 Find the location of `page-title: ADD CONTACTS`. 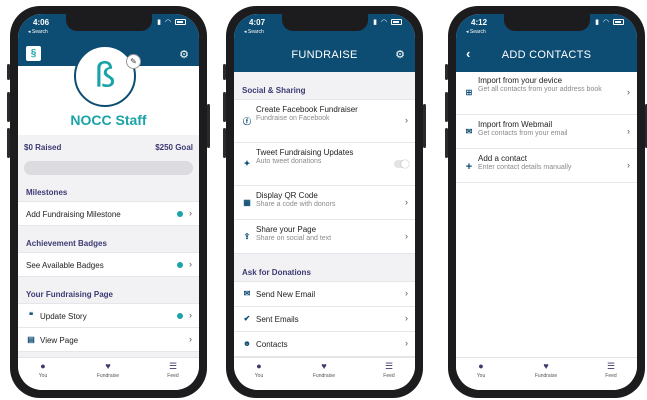

page-title: ADD CONTACTS is located at coordinates (546, 55).